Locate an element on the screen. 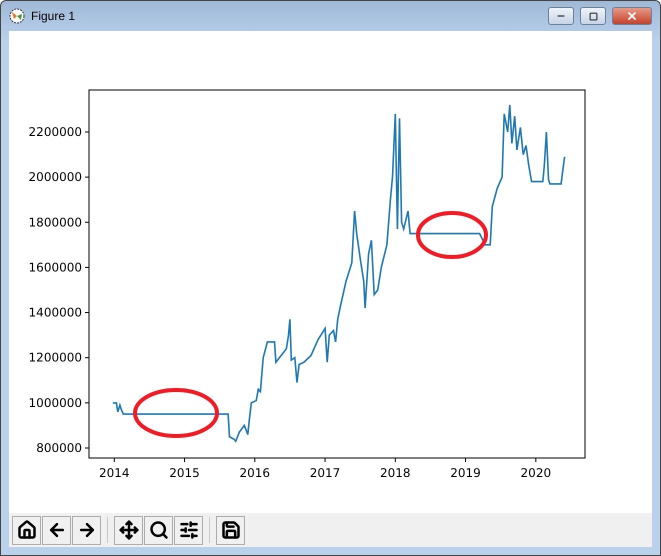 This screenshot has height=556, width=661. sliders-button is located at coordinates (188, 530).